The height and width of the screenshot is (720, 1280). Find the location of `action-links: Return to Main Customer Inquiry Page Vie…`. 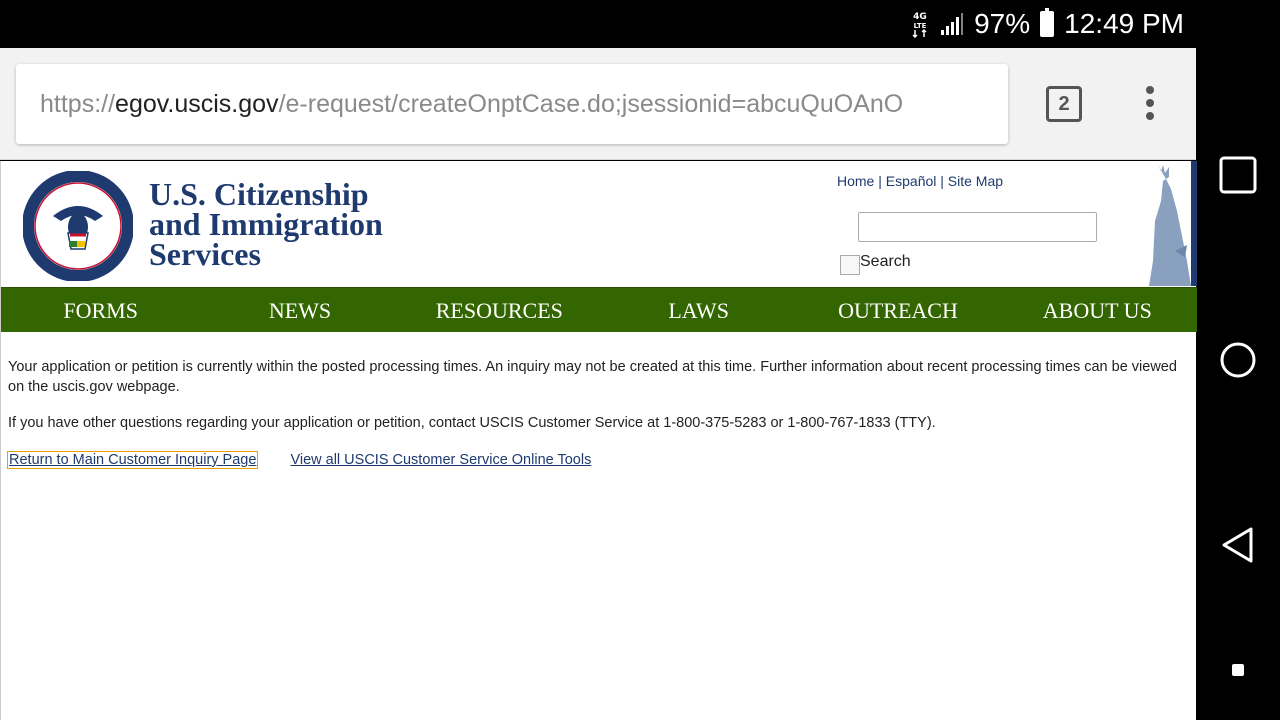

action-links: Return to Main Customer Inquiry Page Vie… is located at coordinates (299, 460).